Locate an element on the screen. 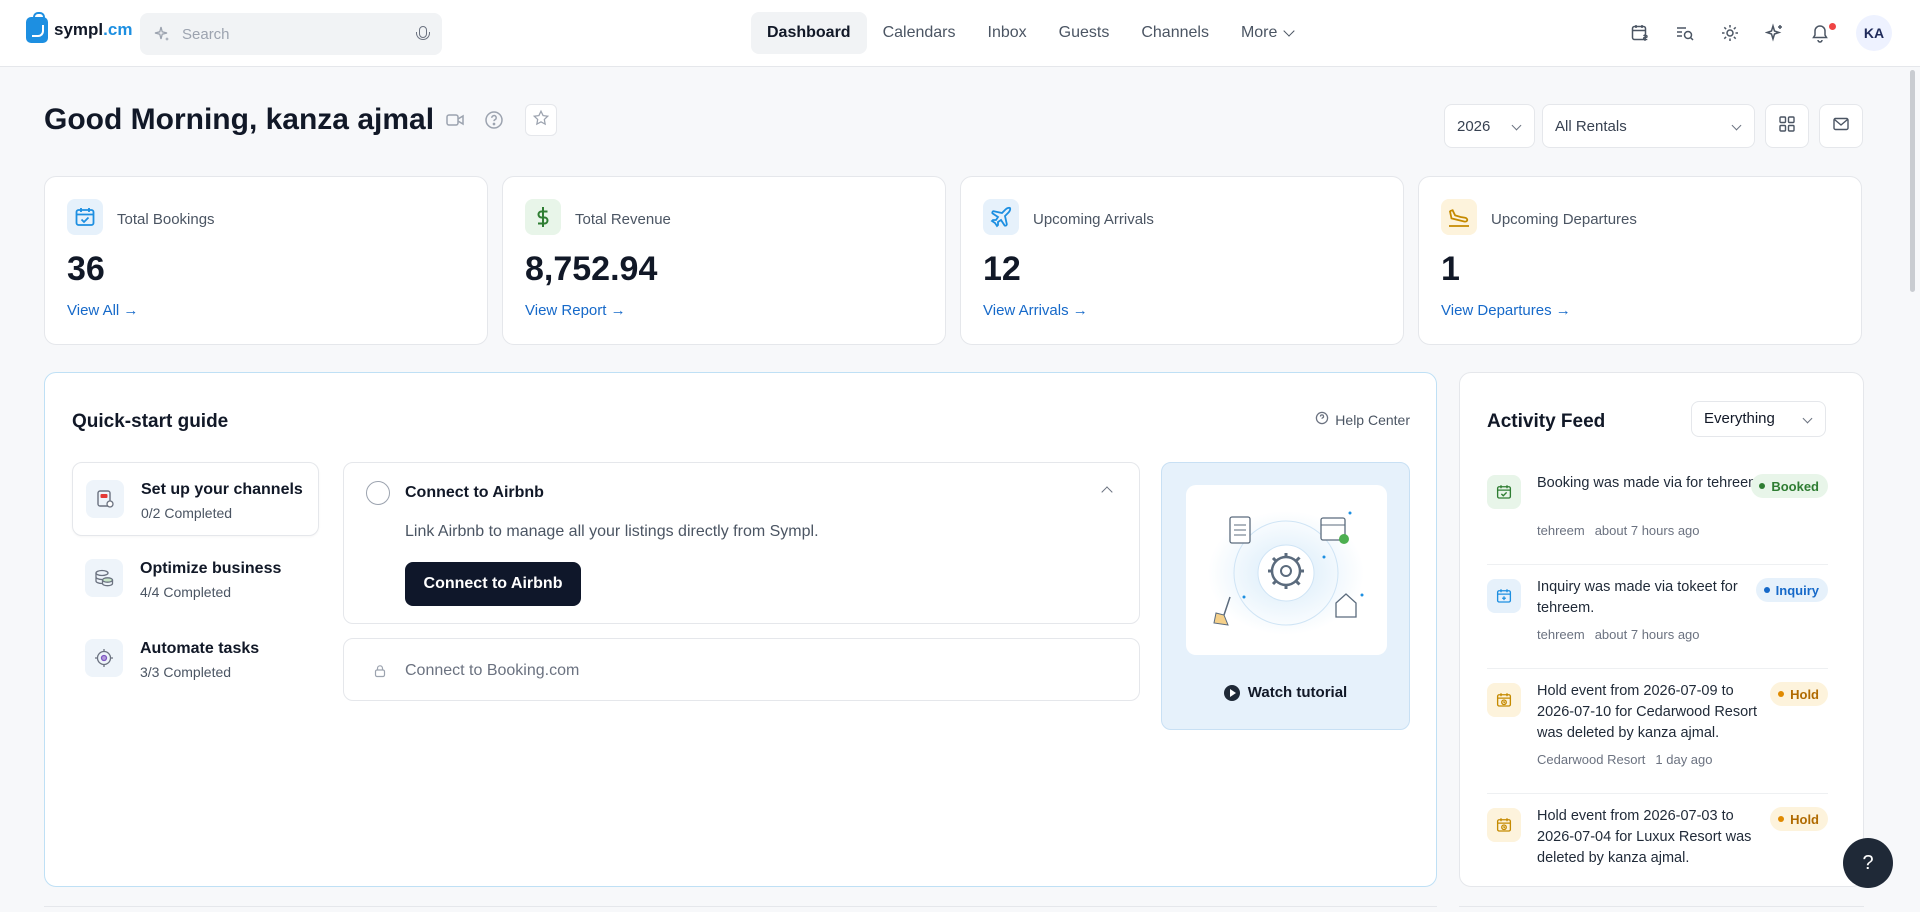 This screenshot has height=912, width=1920. nav-dashboard: Dashboard is located at coordinates (809, 33).